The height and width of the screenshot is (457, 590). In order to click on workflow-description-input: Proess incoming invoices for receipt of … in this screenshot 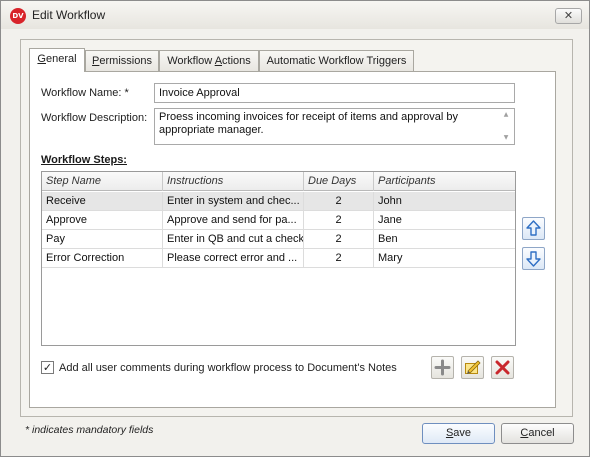, I will do `click(334, 126)`.